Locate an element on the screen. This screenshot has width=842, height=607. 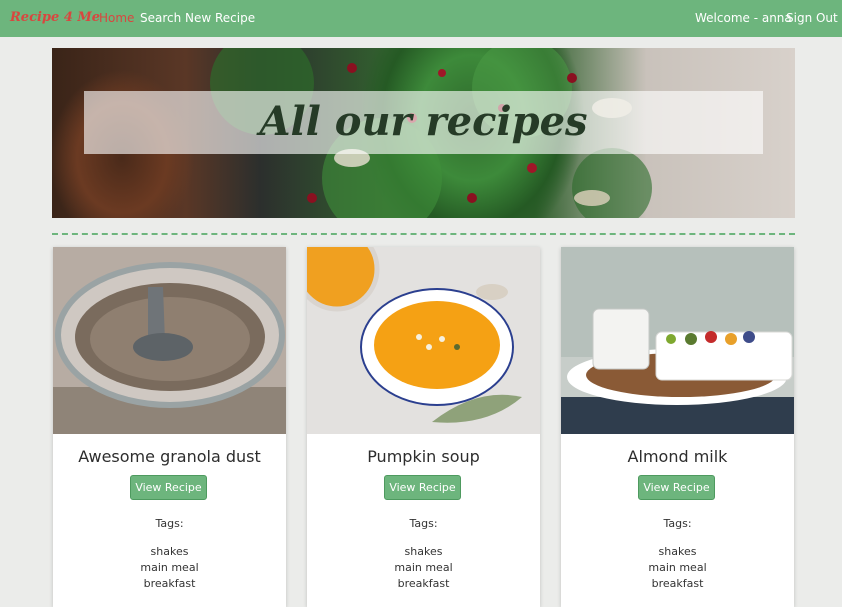
almond-milk-photo is located at coordinates (677, 340).